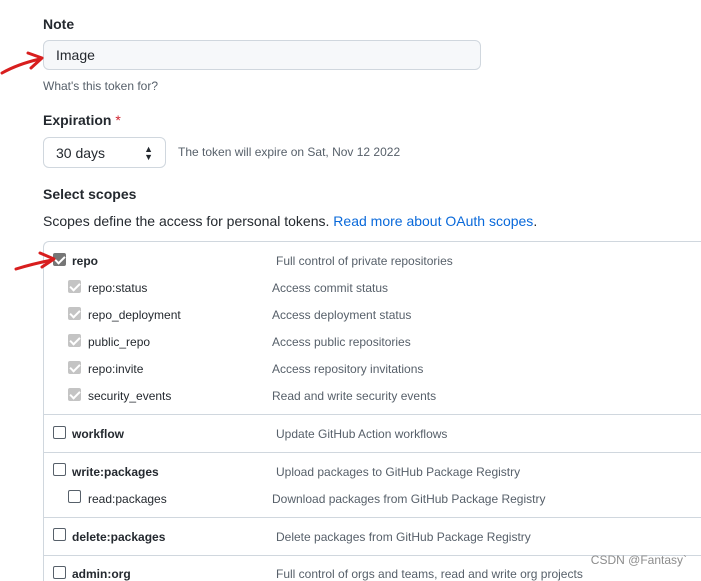 This screenshot has width=701, height=581. What do you see at coordinates (638, 560) in the screenshot?
I see `watermark: CSDN @Fantasy`` at bounding box center [638, 560].